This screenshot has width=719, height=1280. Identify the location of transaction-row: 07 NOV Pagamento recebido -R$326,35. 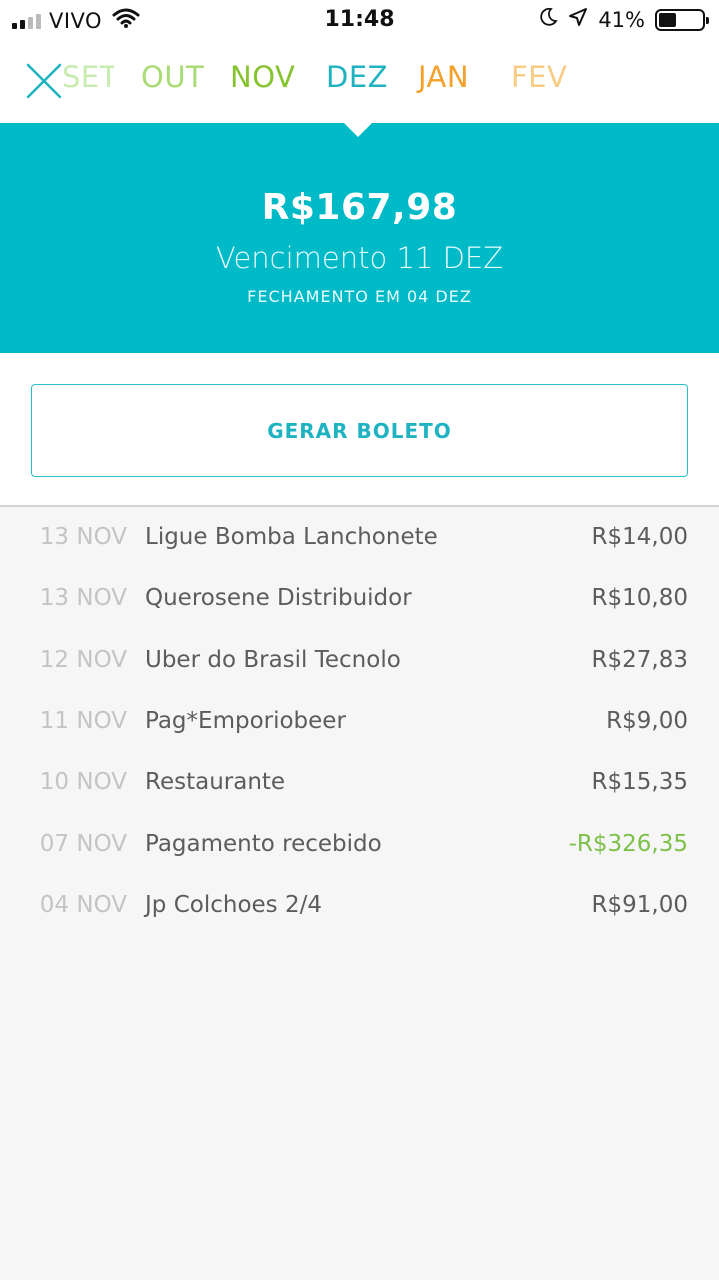
(359, 846).